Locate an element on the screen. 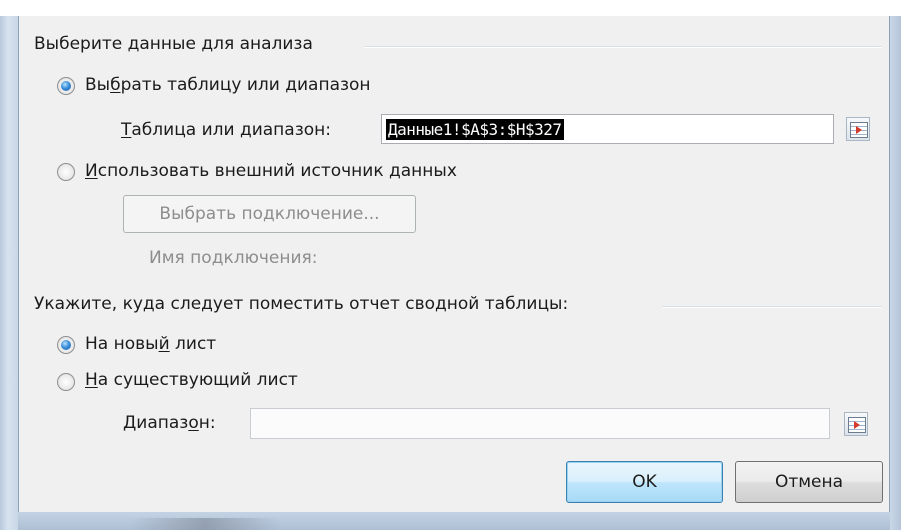  destination-range-input is located at coordinates (540, 423).